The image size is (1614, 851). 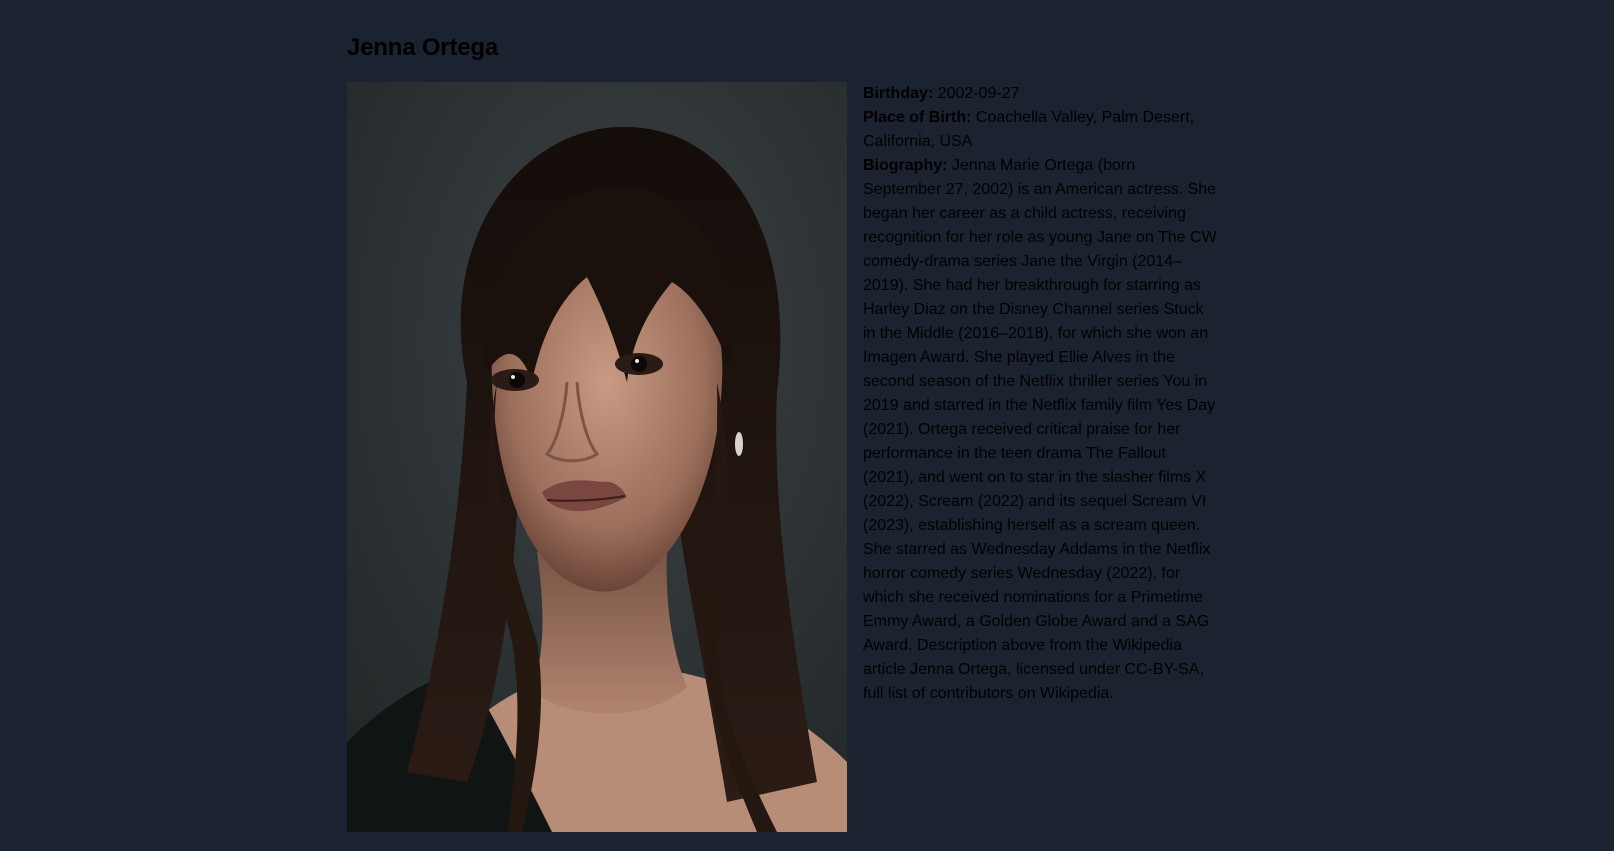 I want to click on birthday-row: Birthday: 2002-09-27, so click(x=1040, y=94).